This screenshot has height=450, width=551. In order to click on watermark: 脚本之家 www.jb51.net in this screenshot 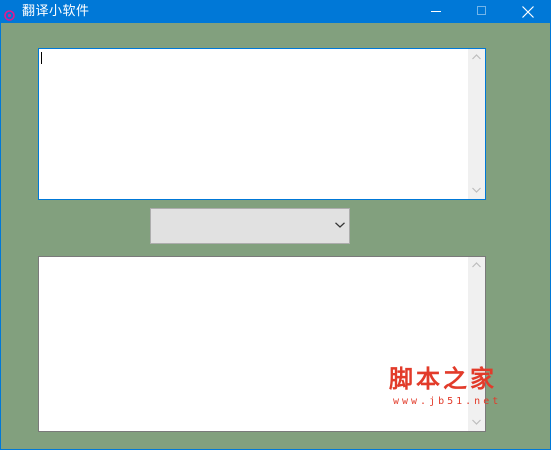, I will do `click(450, 388)`.